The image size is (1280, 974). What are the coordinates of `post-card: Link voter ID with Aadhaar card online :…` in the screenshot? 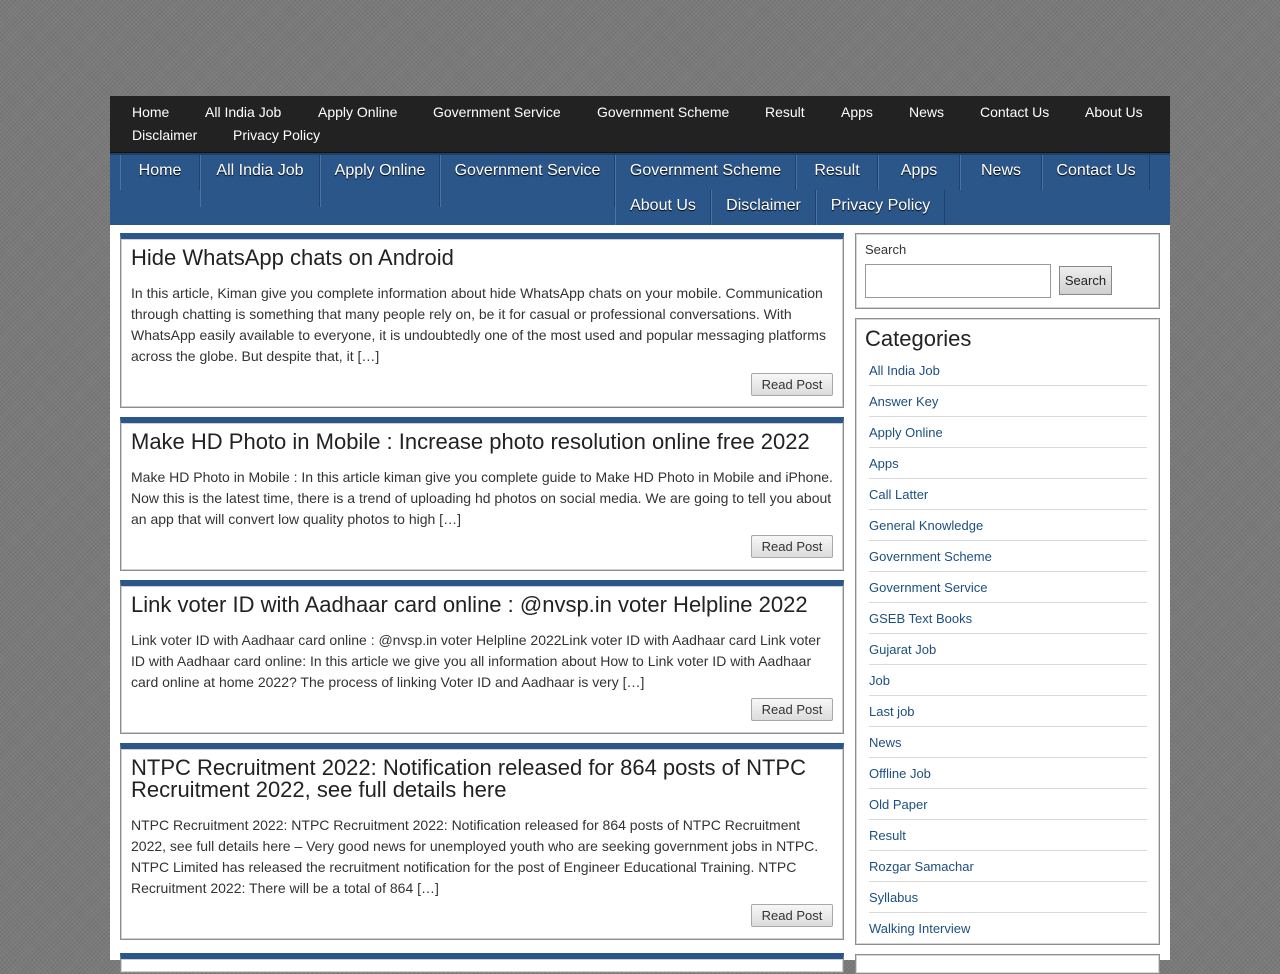 It's located at (482, 657).